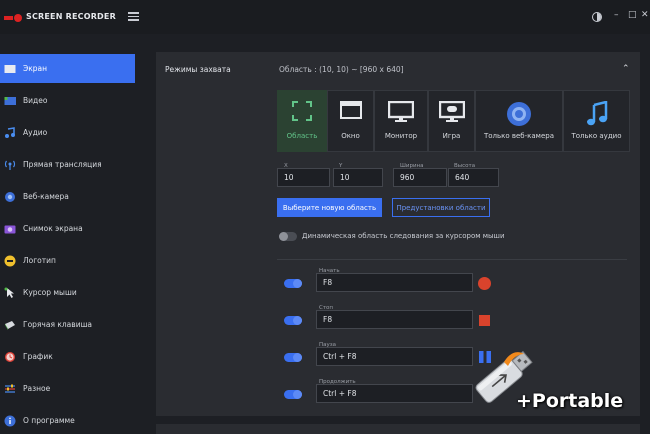 Image resolution: width=650 pixels, height=434 pixels. What do you see at coordinates (441, 207) in the screenshot?
I see `area-presets-button: Предустановки области` at bounding box center [441, 207].